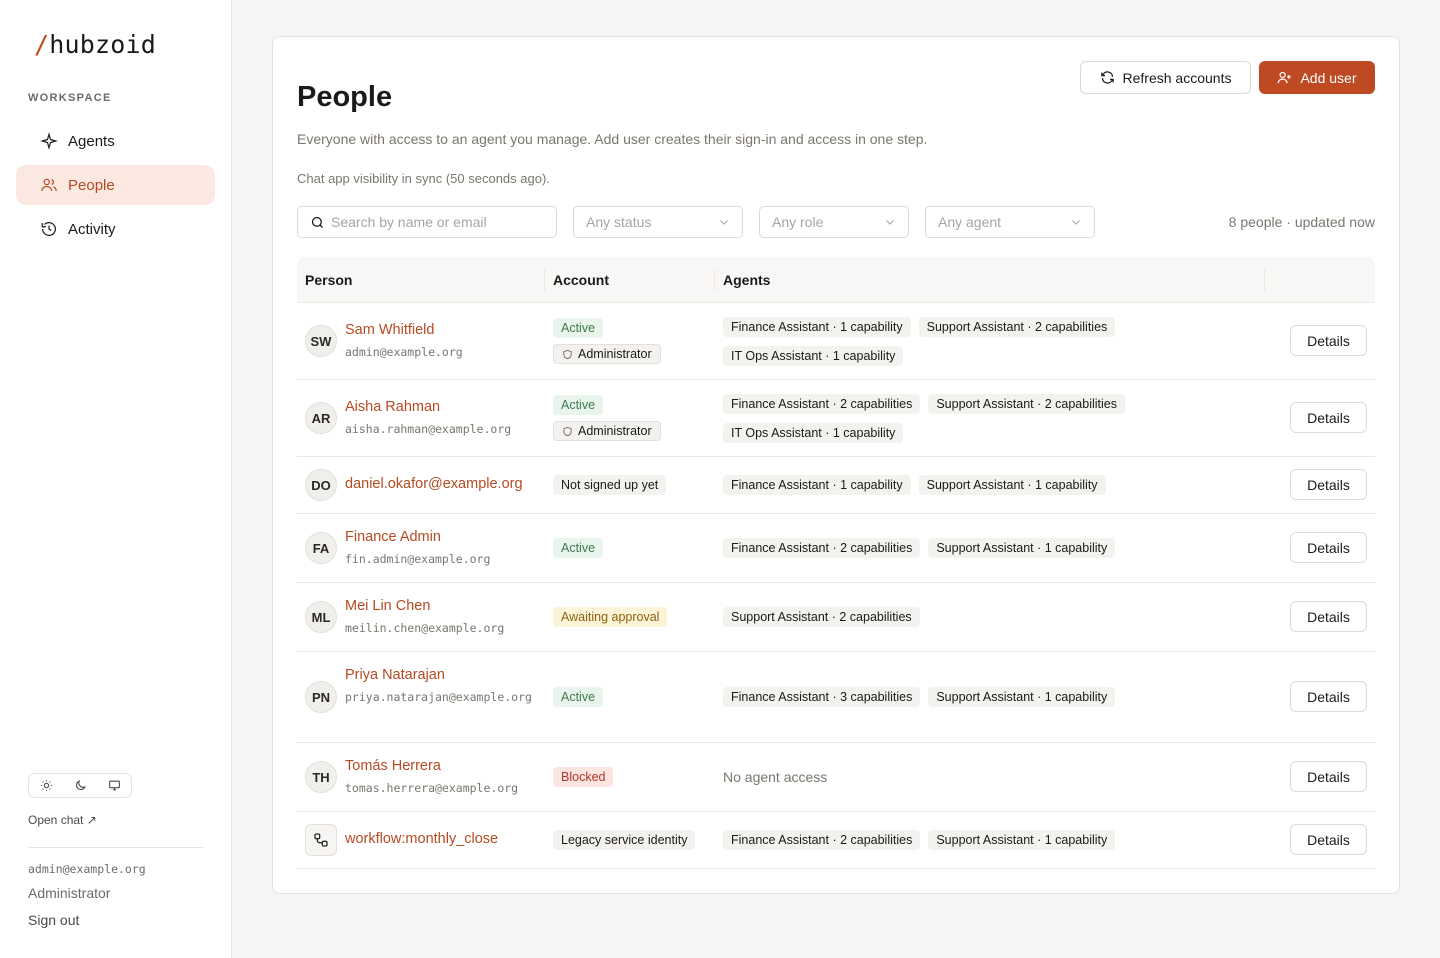 The height and width of the screenshot is (958, 1440). Describe the element at coordinates (404, 352) in the screenshot. I see `person-email: admin@example.org` at that location.